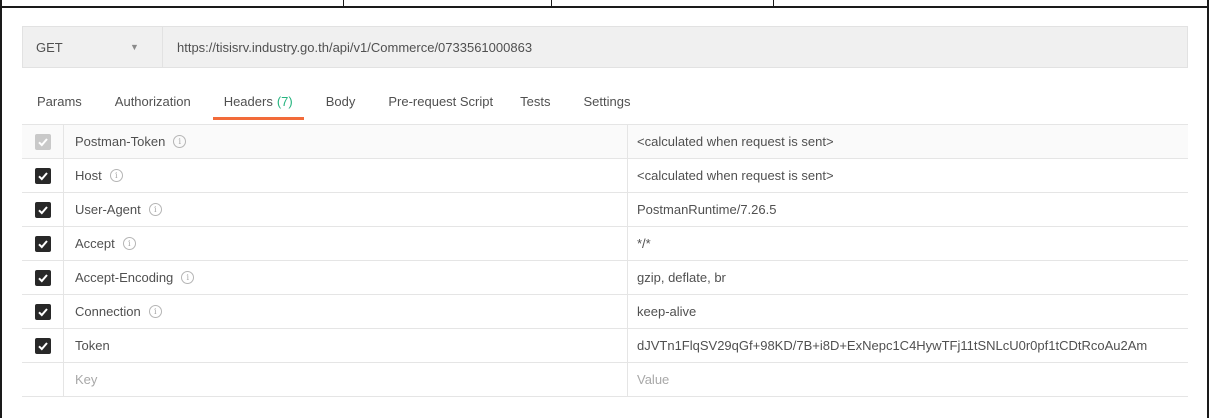 The width and height of the screenshot is (1209, 418). I want to click on header-value-text: keep-alive, so click(667, 311).